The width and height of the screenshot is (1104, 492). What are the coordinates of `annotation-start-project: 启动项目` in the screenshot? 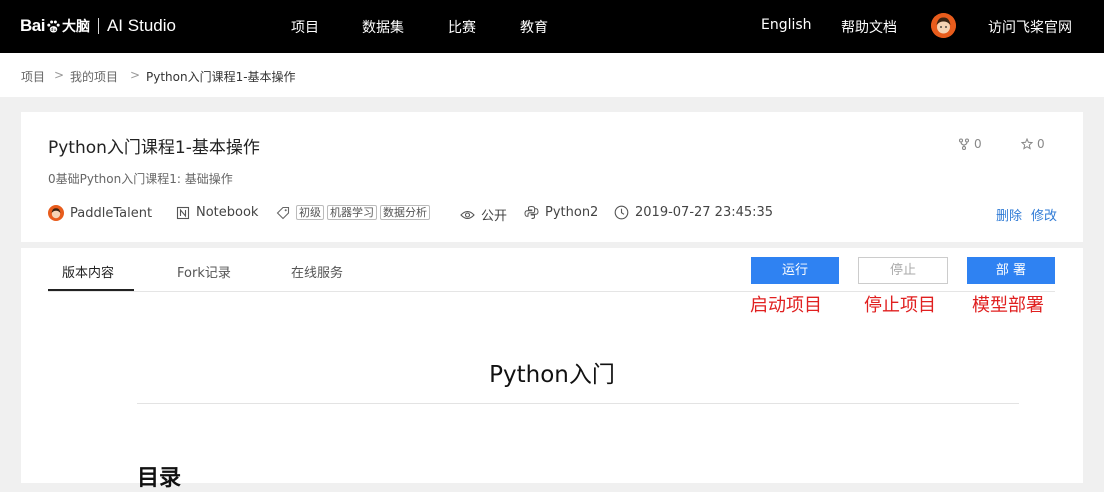 It's located at (786, 305).